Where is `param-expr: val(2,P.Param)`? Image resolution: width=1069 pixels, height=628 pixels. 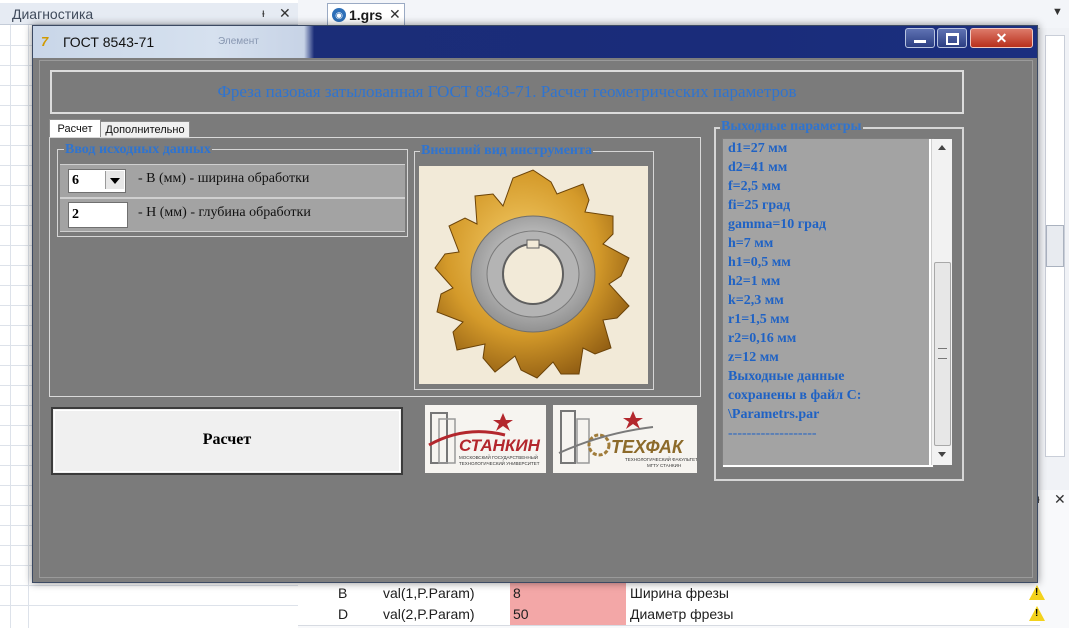
param-expr: val(2,P.Param) is located at coordinates (429, 614).